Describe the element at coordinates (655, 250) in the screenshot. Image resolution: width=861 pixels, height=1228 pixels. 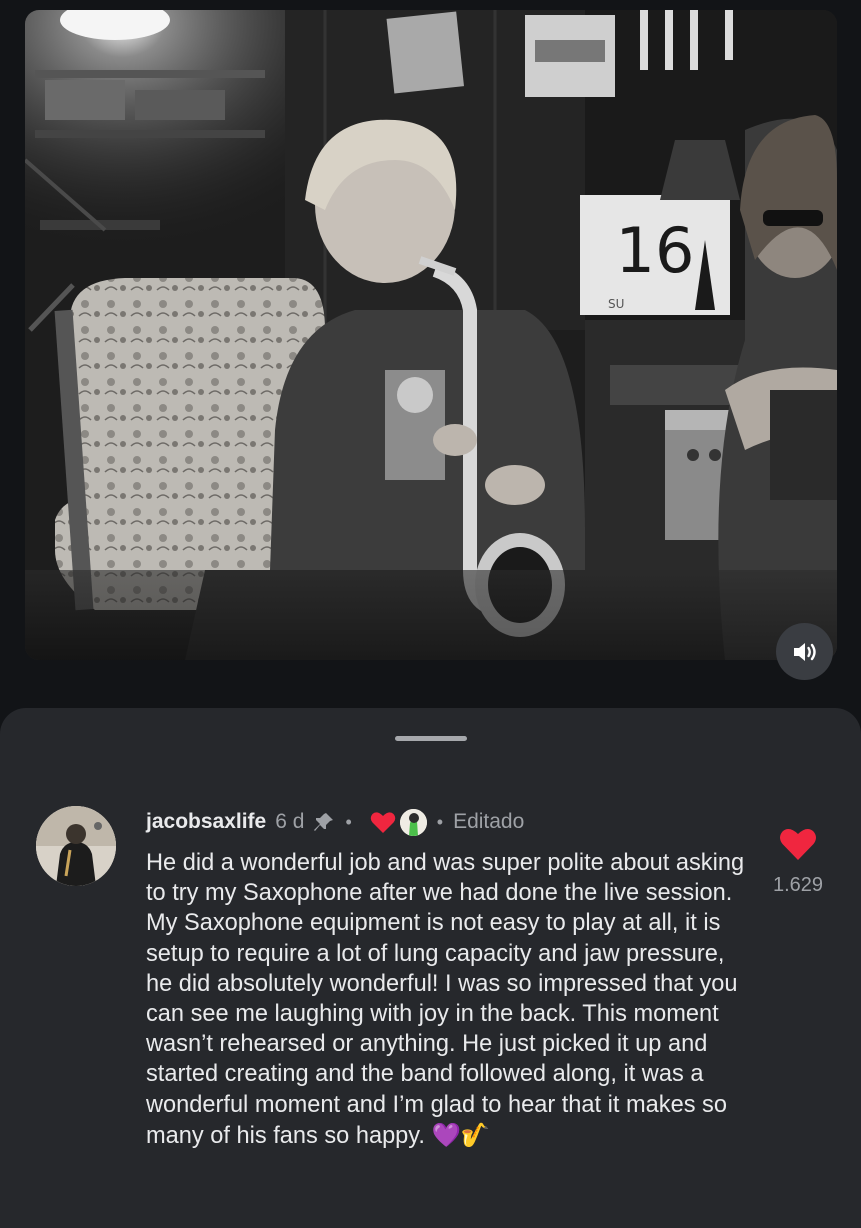
I see `calendar-day: 16` at that location.